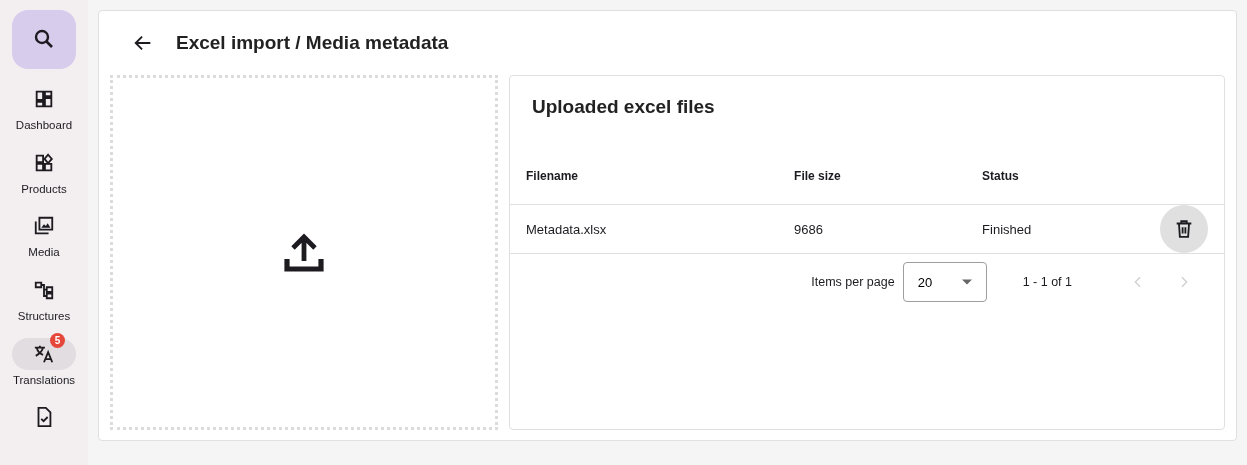 The height and width of the screenshot is (465, 1247). I want to click on column-header: File size, so click(872, 176).